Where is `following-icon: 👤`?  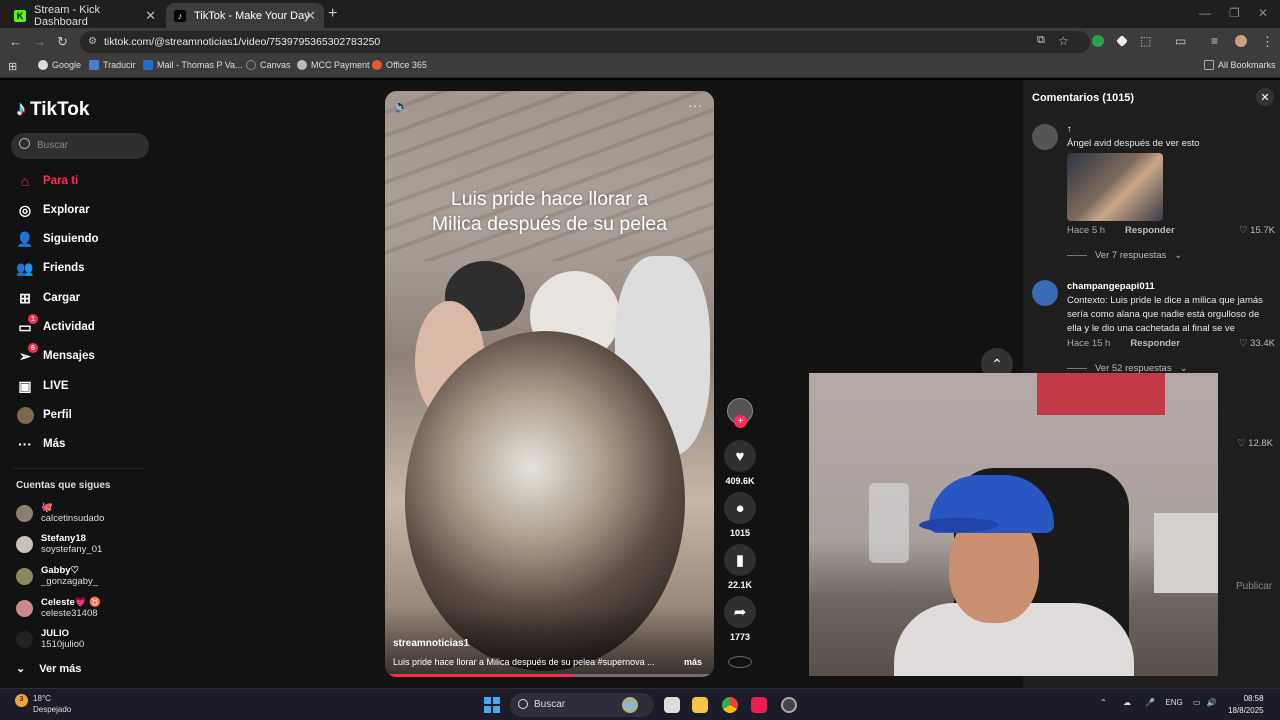
following-icon: 👤 is located at coordinates (25, 238).